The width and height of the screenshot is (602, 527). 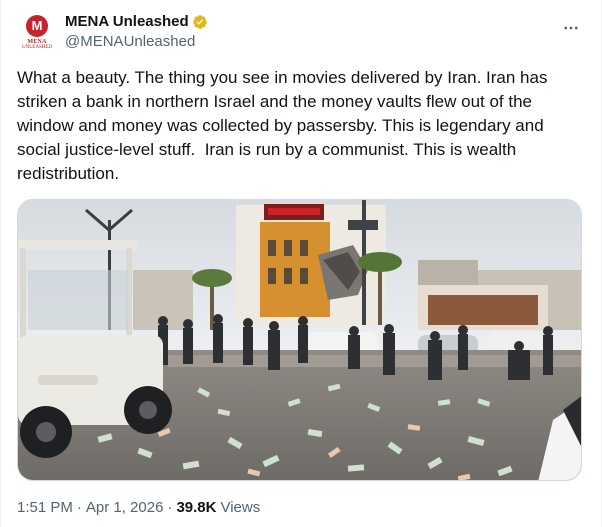 I want to click on tweet-date: Apr 1, 2026, so click(x=125, y=507).